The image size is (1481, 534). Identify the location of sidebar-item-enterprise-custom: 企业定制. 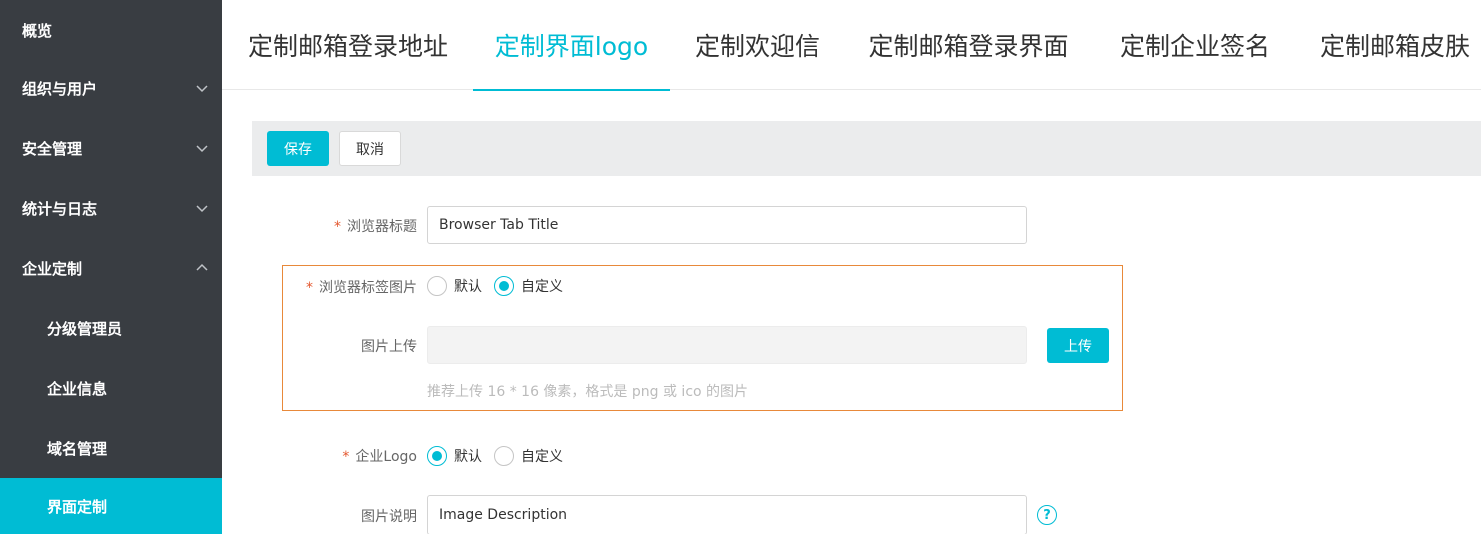
(111, 268).